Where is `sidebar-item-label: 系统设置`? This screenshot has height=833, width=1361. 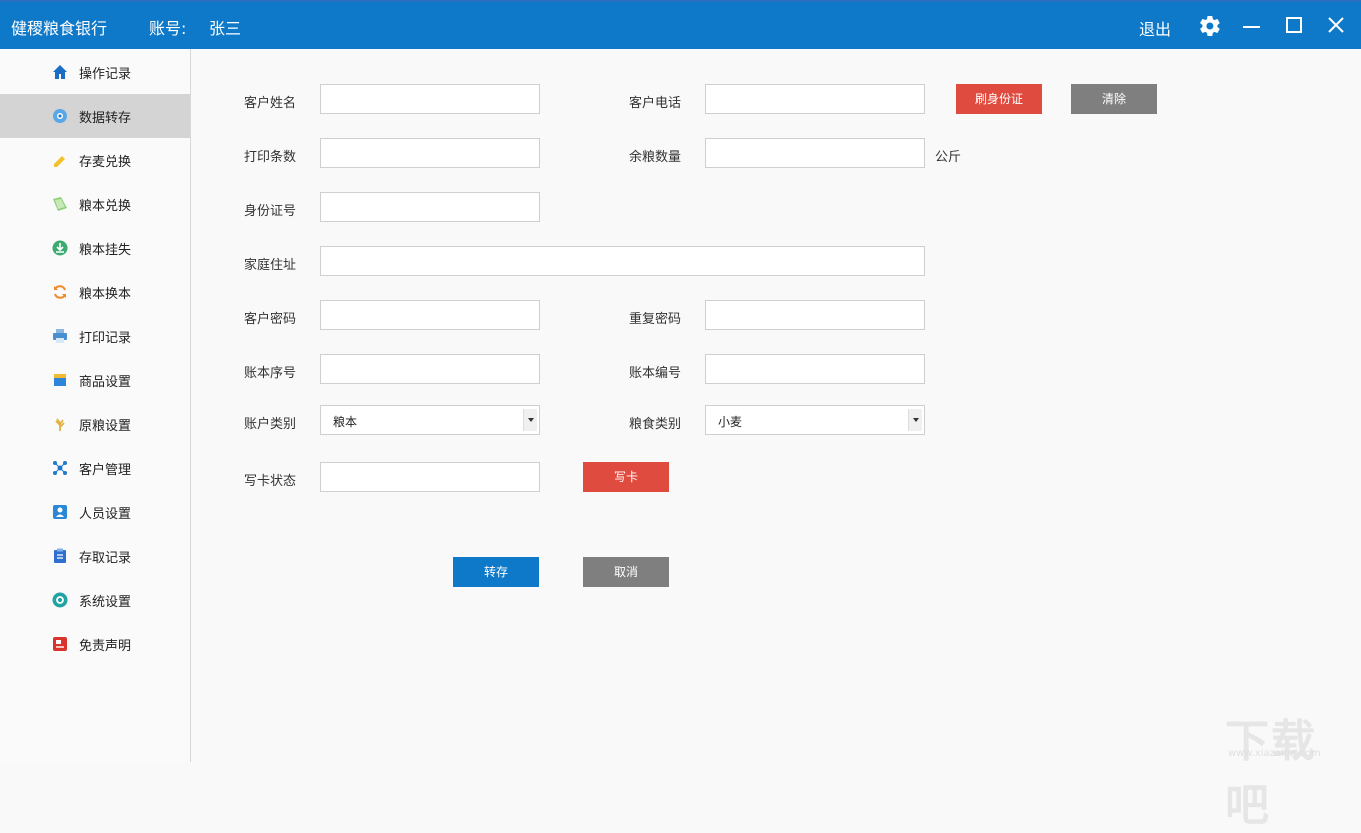
sidebar-item-label: 系统设置 is located at coordinates (105, 602).